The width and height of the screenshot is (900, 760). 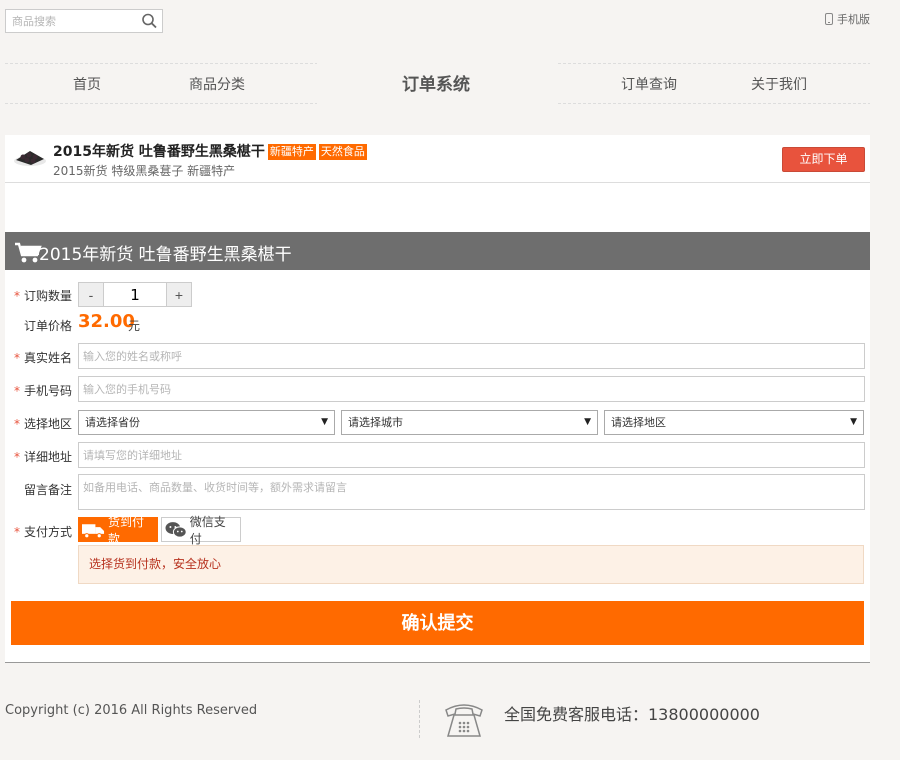 What do you see at coordinates (131, 710) in the screenshot?
I see `copyright-text: Copyright (c) 2016 All Rights Reserved` at bounding box center [131, 710].